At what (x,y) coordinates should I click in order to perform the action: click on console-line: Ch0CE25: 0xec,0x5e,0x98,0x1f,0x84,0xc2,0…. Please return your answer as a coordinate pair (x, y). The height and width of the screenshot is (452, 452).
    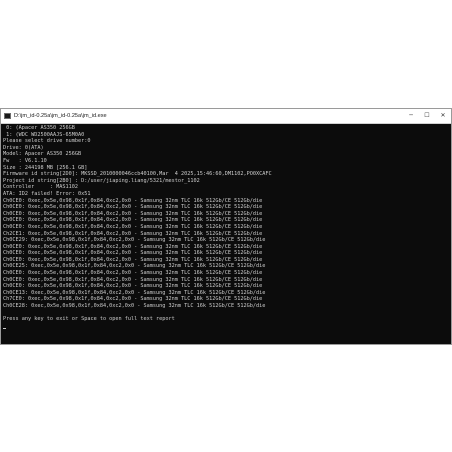
    Looking at the image, I should click on (134, 266).